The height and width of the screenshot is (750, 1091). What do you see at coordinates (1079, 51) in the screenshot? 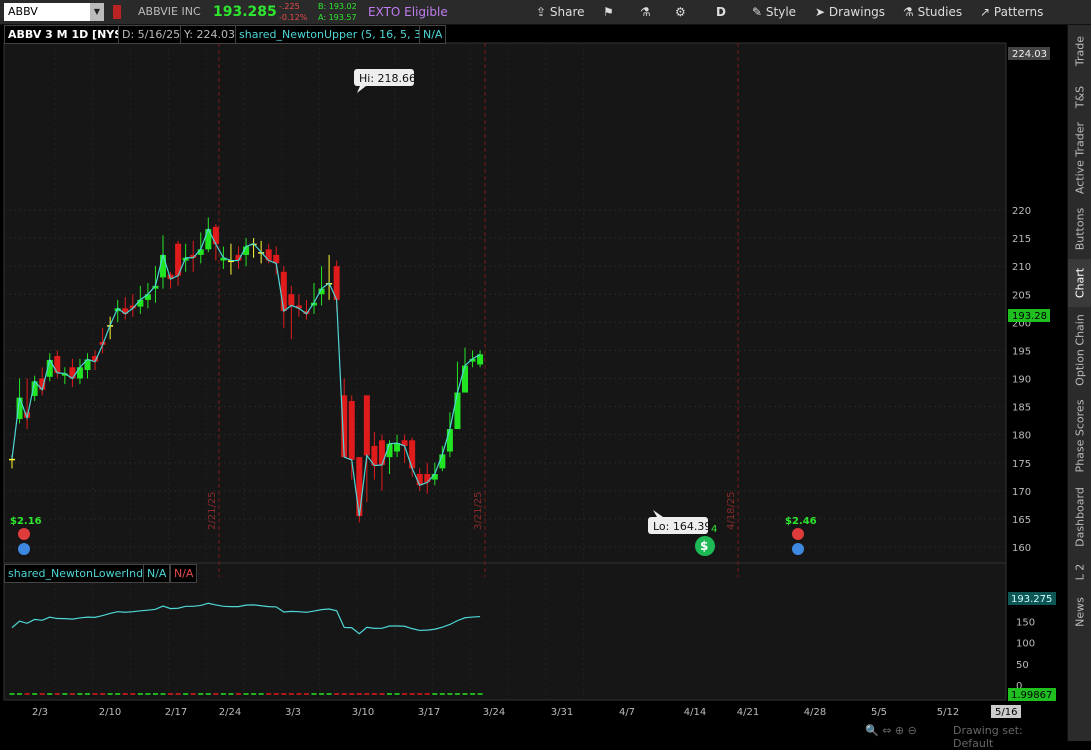
I see `nav-trade: Trade` at bounding box center [1079, 51].